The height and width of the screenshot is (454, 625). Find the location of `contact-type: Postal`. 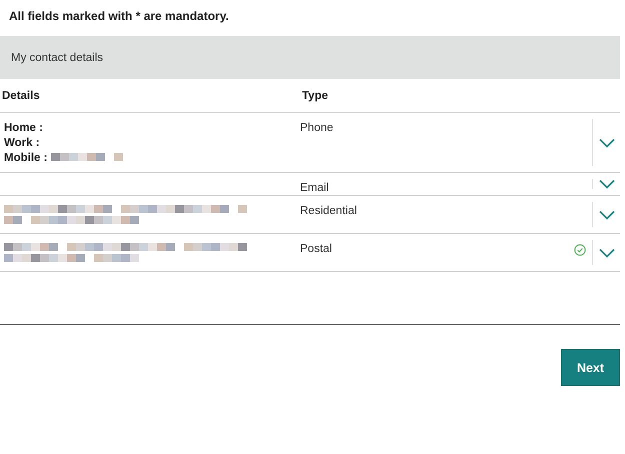

contact-type: Postal is located at coordinates (316, 249).